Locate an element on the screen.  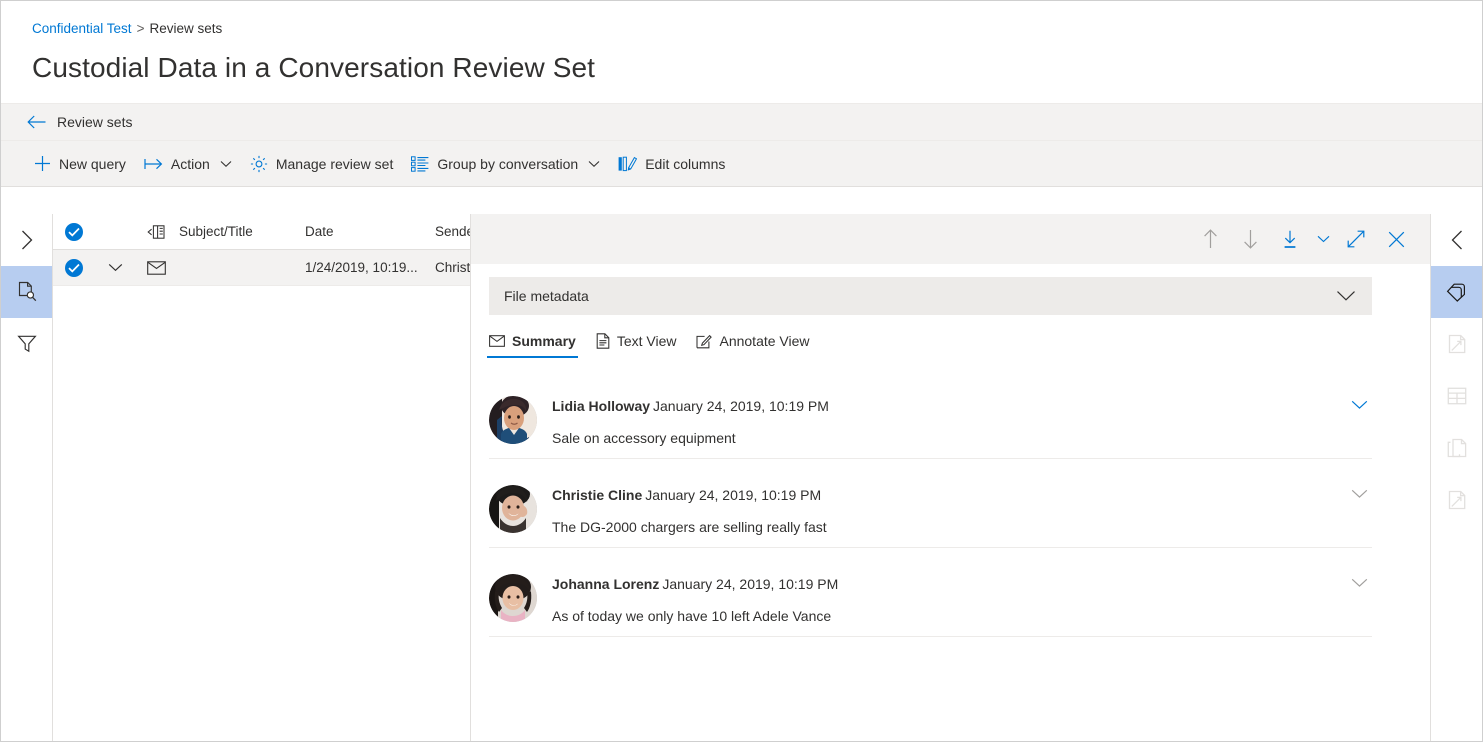
tab-summary: Summary is located at coordinates (532, 344).